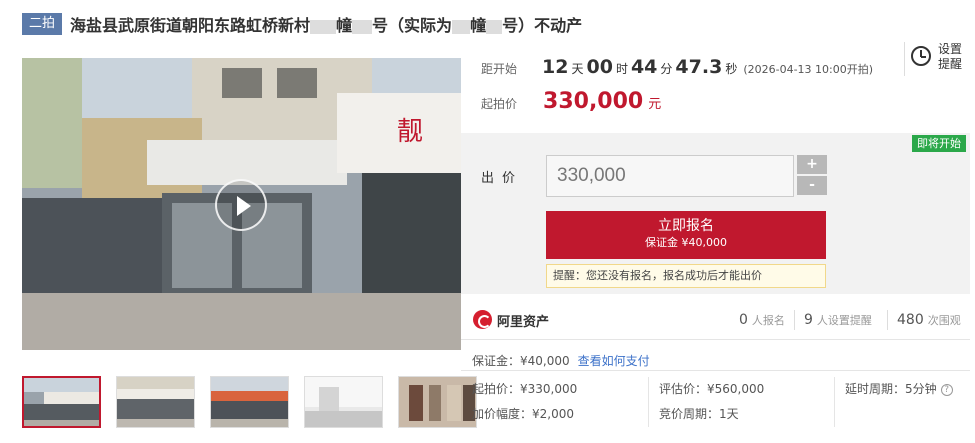 This screenshot has height=443, width=975. What do you see at coordinates (521, 361) in the screenshot?
I see `deposit-text: 保证金：¥40,000` at bounding box center [521, 361].